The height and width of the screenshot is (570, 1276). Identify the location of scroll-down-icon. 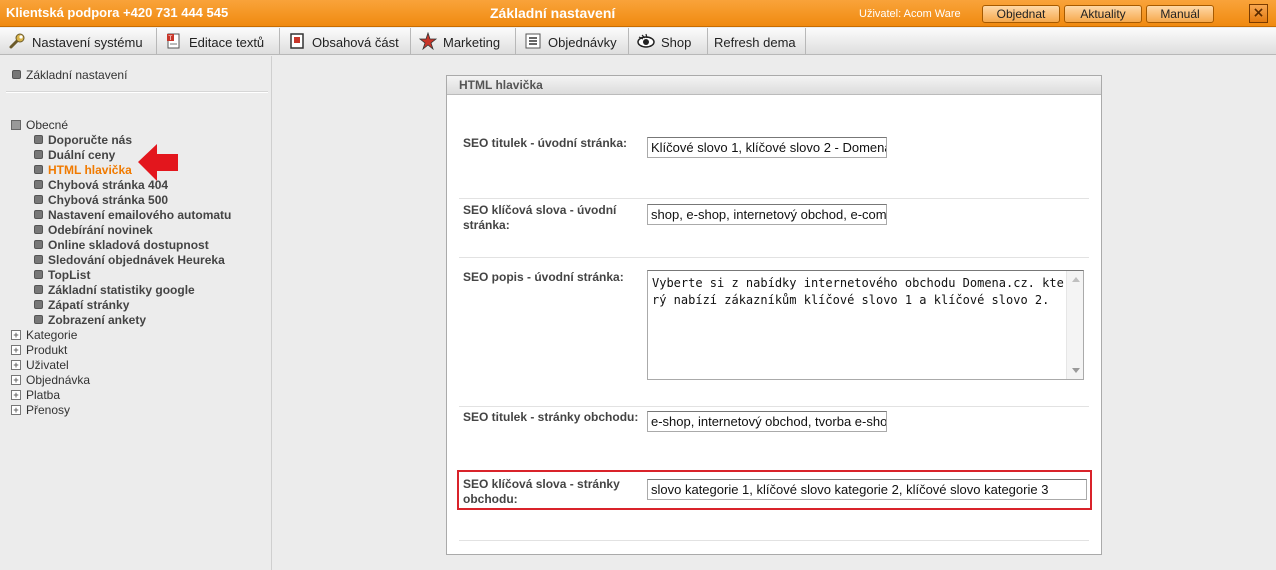
(1076, 370).